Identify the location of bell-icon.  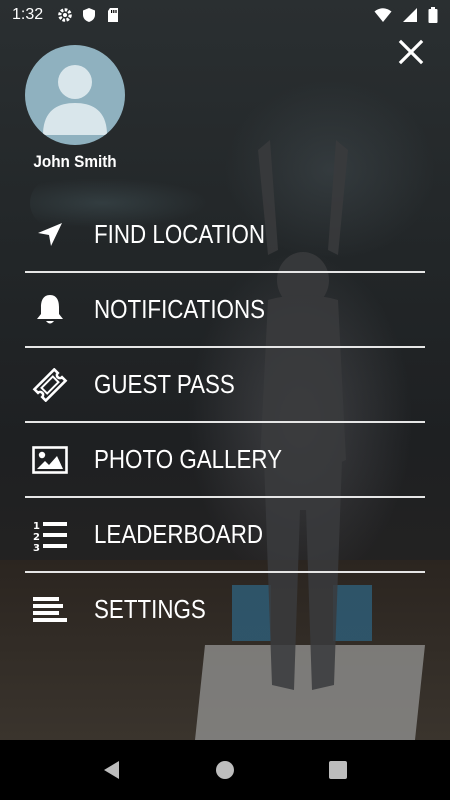
(50, 310).